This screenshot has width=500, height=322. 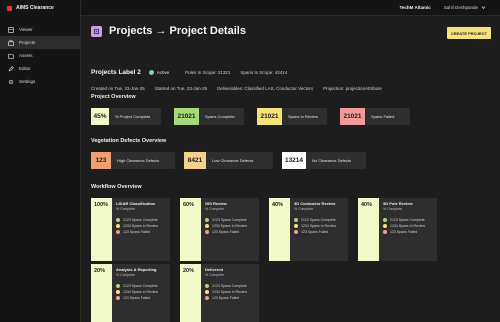 What do you see at coordinates (190, 229) in the screenshot?
I see `workflow-percent: 60%` at bounding box center [190, 229].